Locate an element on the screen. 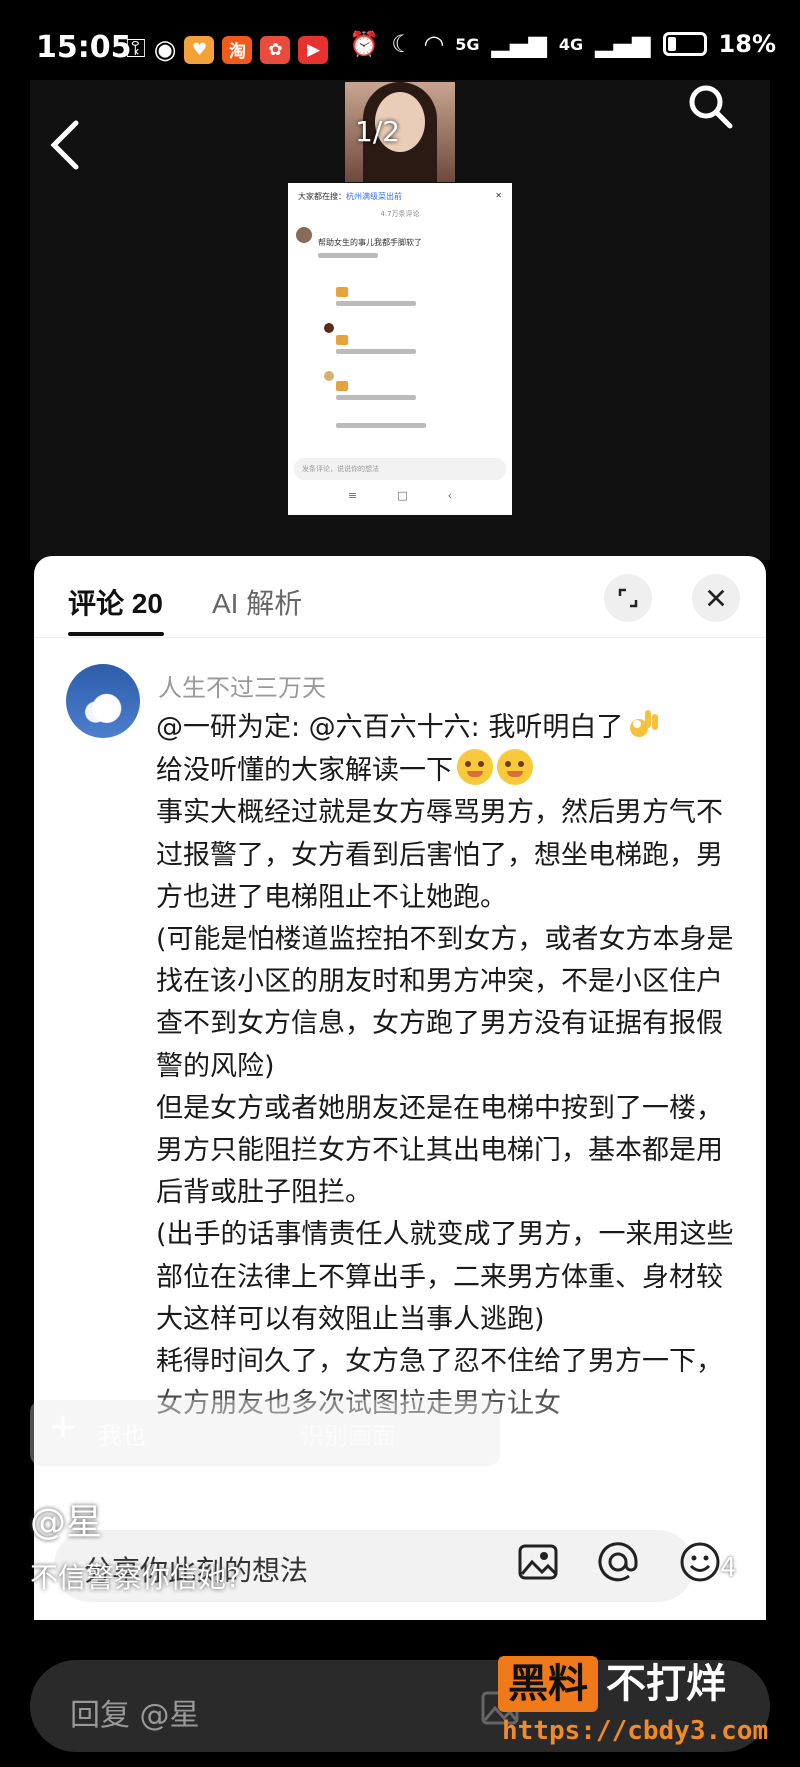  search-icon is located at coordinates (711, 107).